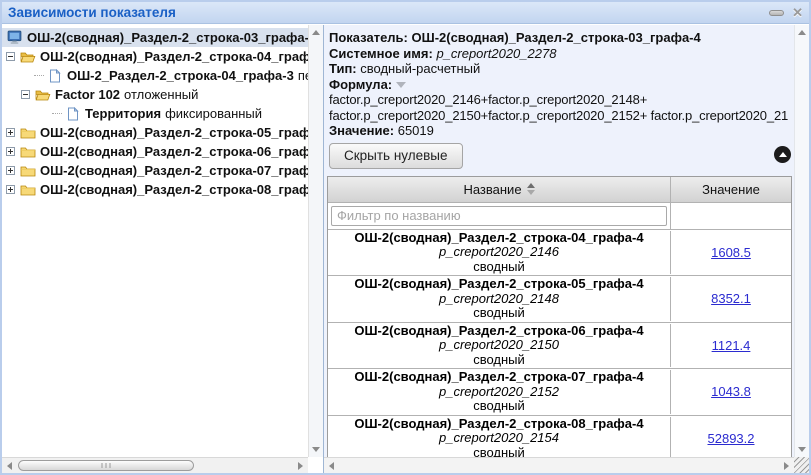 This screenshot has height=475, width=811. What do you see at coordinates (361, 84) in the screenshot?
I see `formula-label: Формула:` at bounding box center [361, 84].